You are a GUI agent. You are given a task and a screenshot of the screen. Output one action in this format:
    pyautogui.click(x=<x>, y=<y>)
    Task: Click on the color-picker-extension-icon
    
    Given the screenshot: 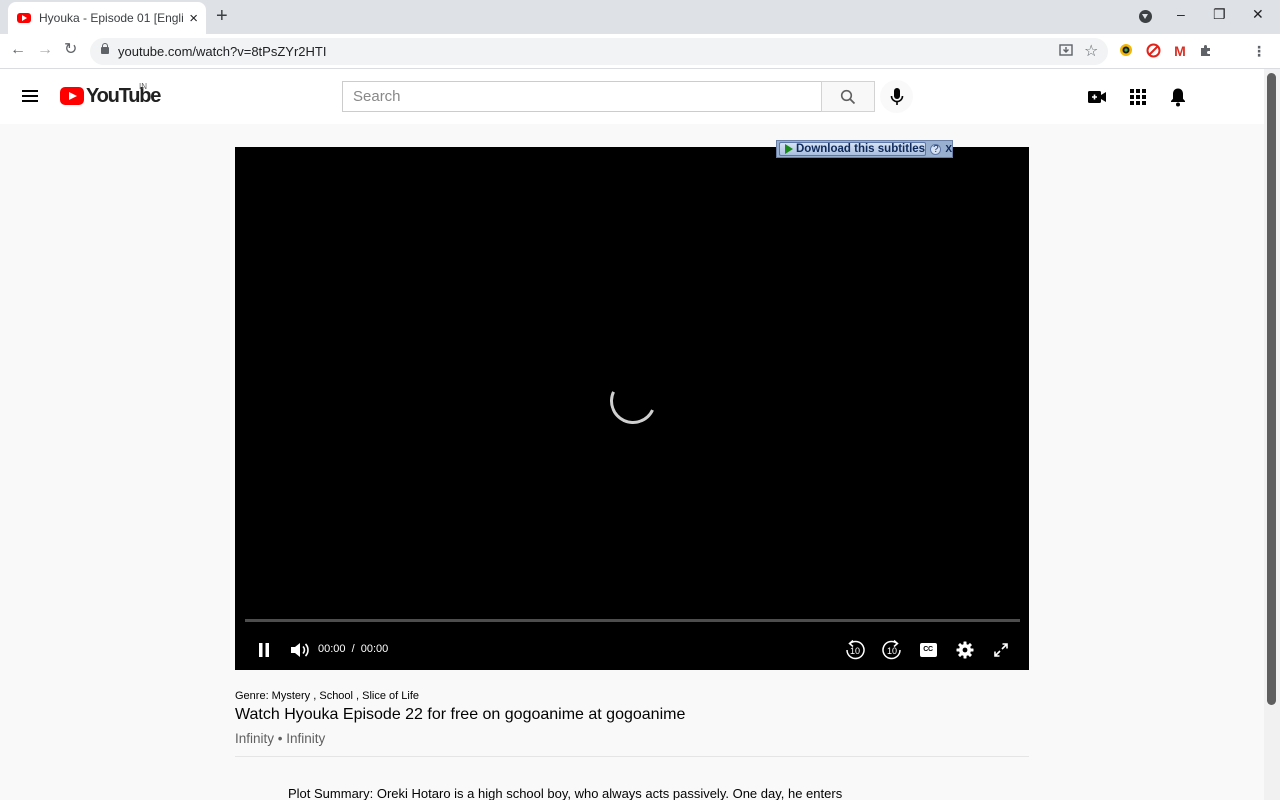 What is the action you would take?
    pyautogui.click(x=1126, y=51)
    